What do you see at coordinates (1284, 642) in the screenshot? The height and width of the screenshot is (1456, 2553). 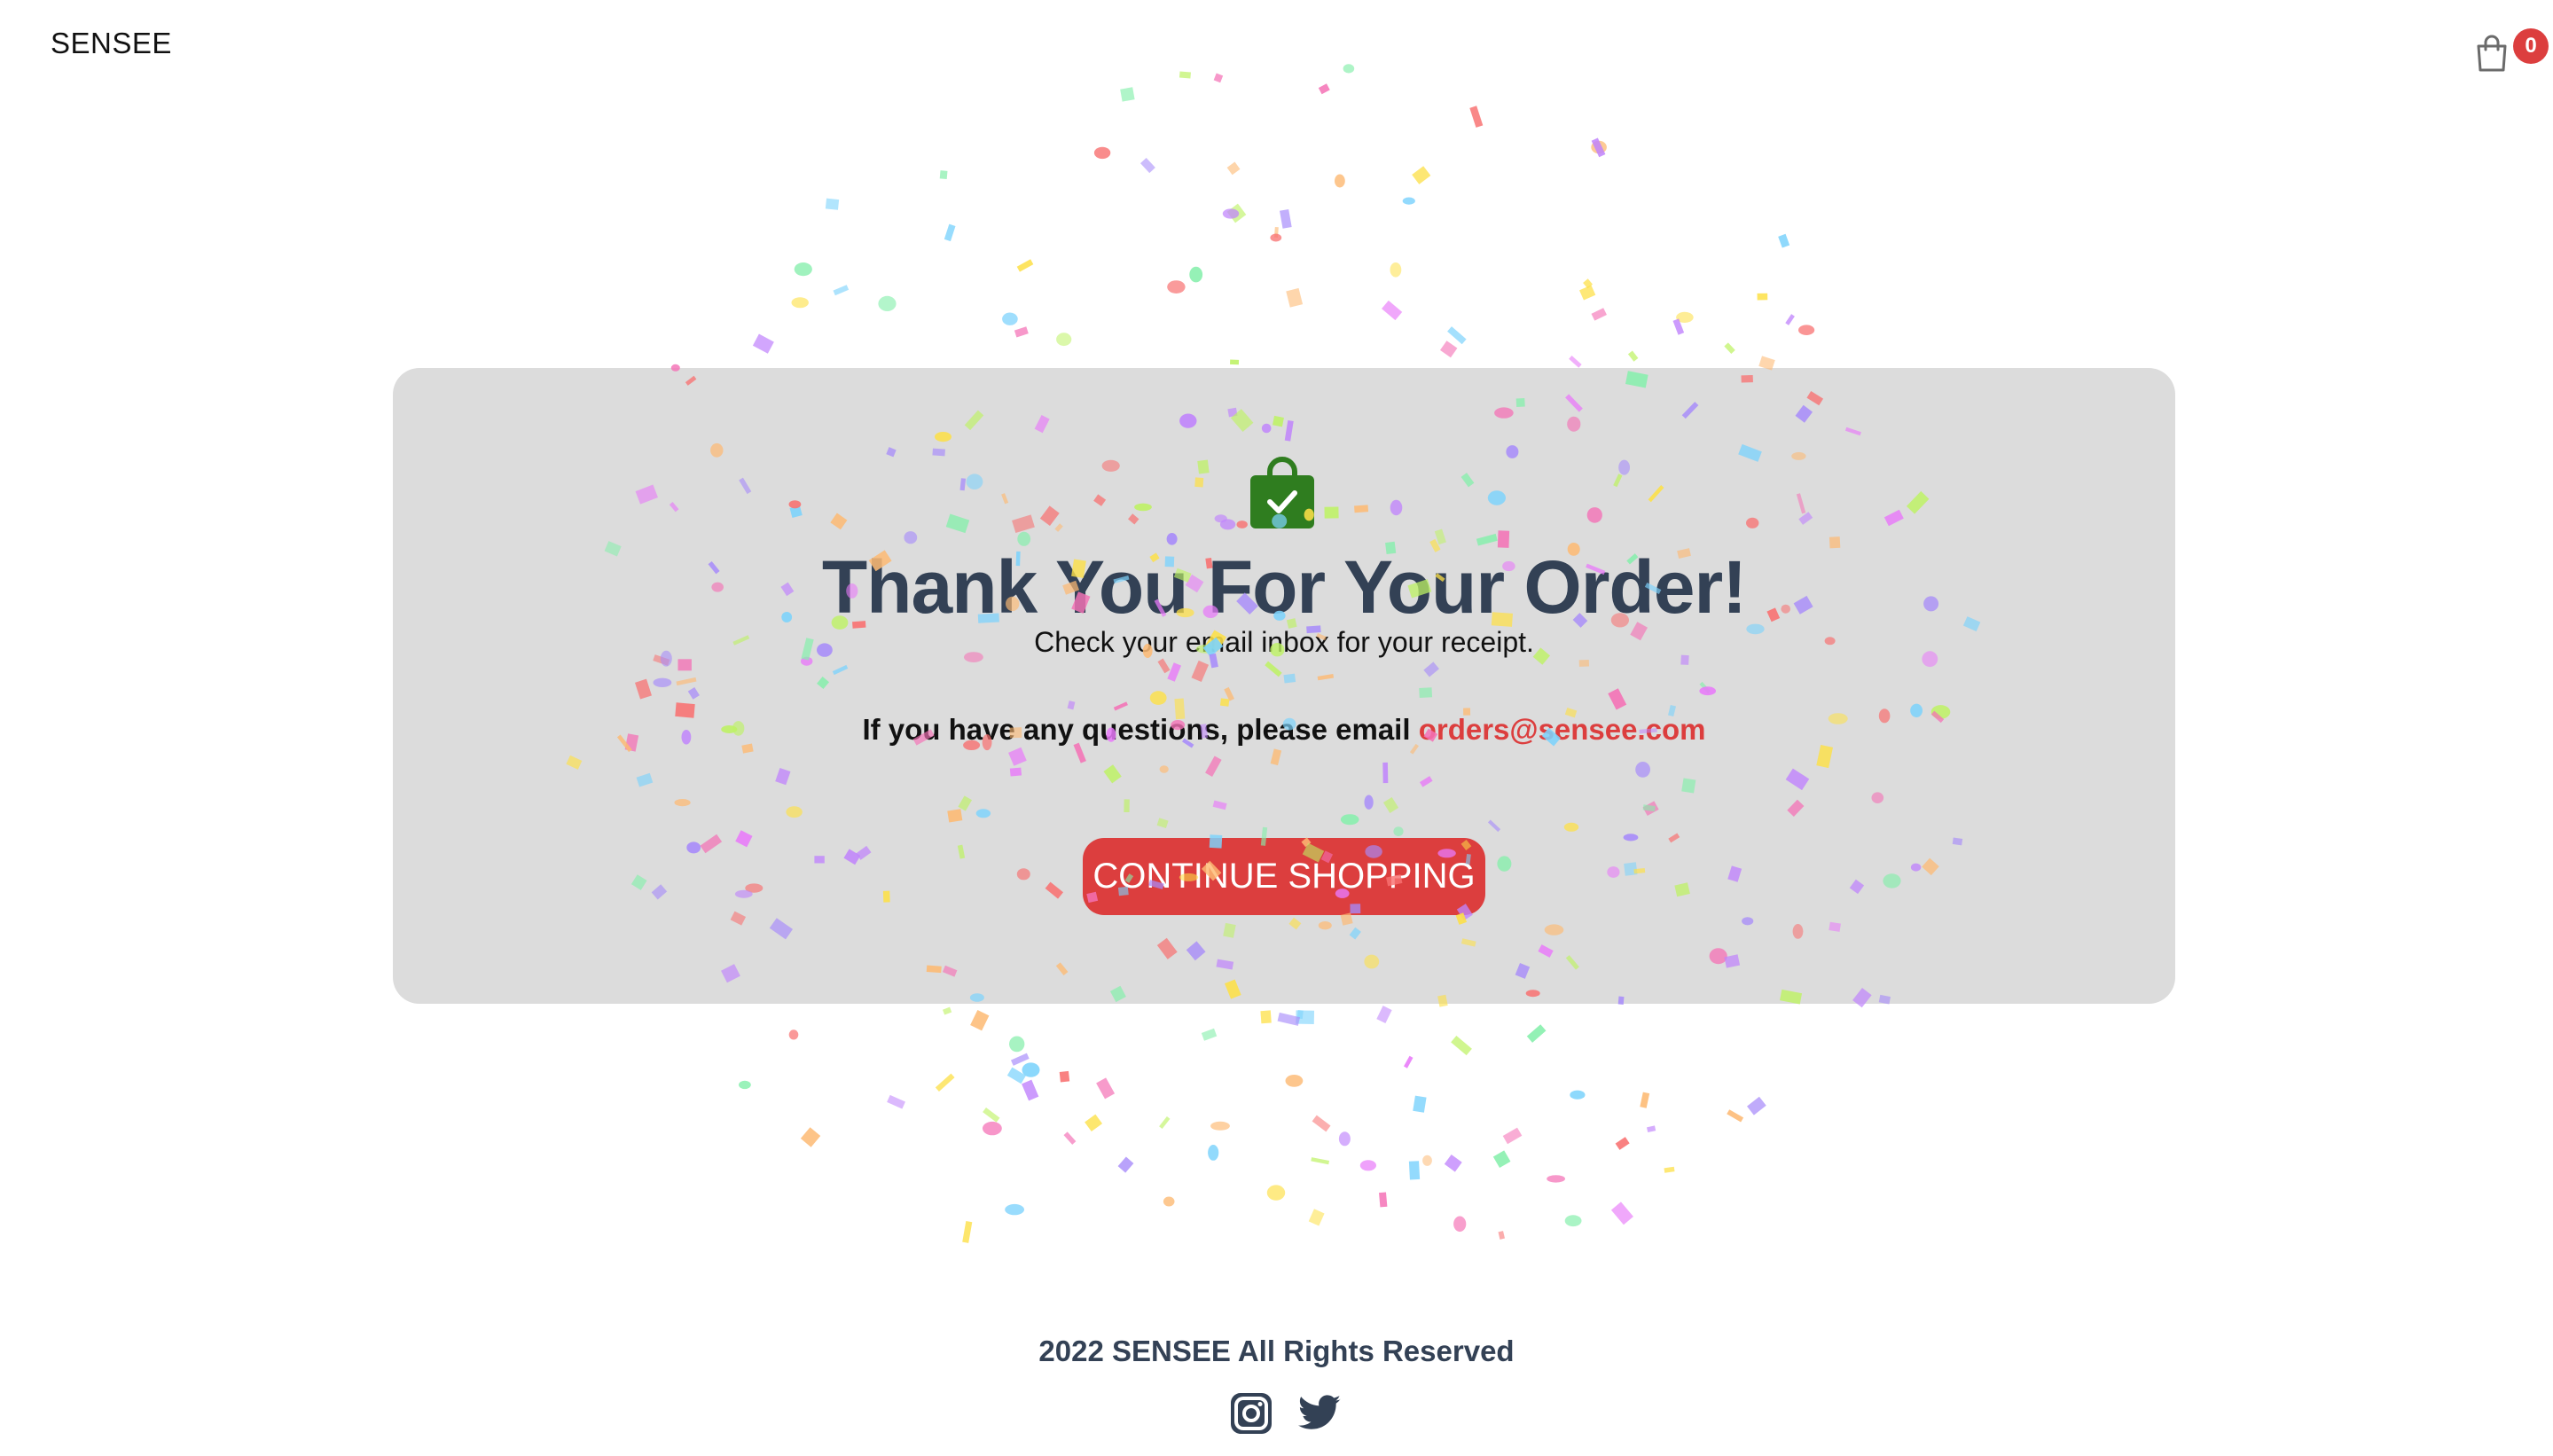 I see `receipt-message: Check your email inbox for your receipt.` at bounding box center [1284, 642].